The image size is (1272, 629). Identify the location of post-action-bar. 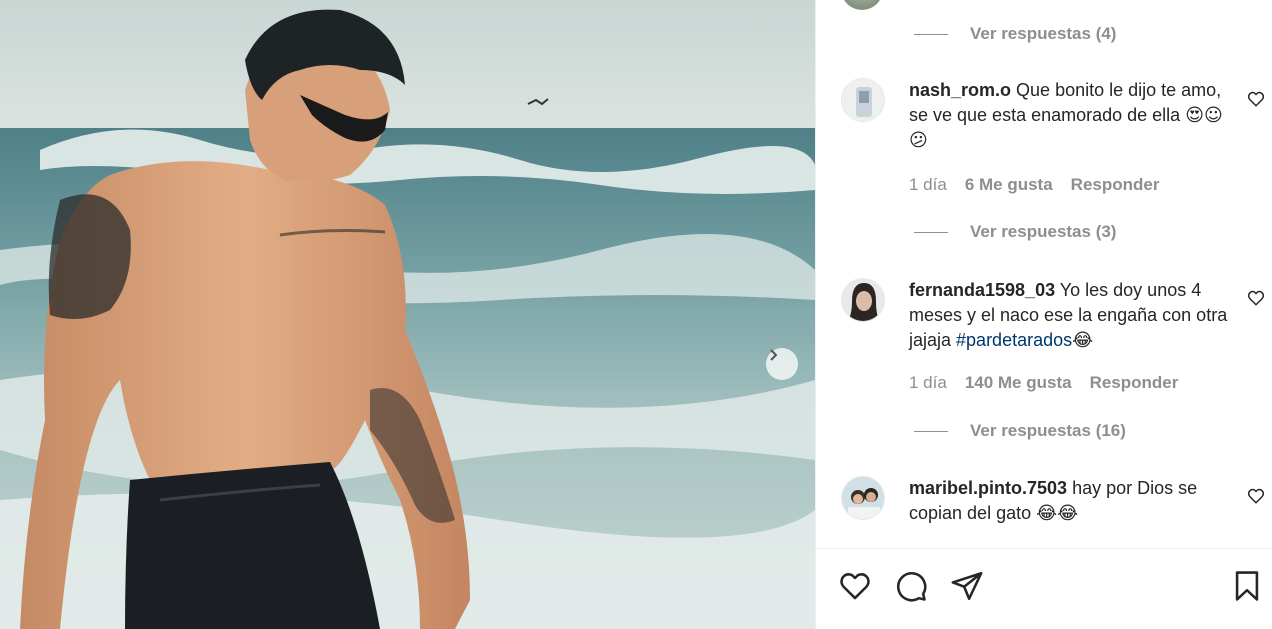
(1044, 588).